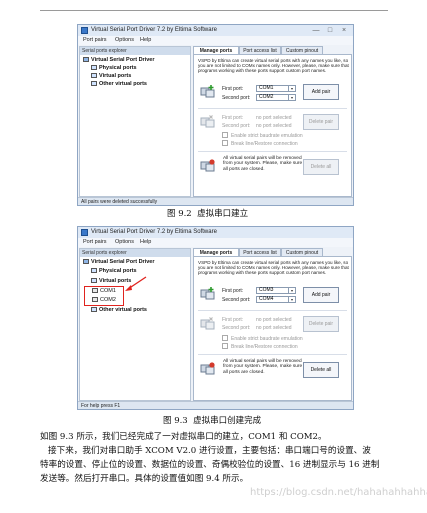  Describe the element at coordinates (215, 405) in the screenshot. I see `status-bar: For help press F1` at that location.